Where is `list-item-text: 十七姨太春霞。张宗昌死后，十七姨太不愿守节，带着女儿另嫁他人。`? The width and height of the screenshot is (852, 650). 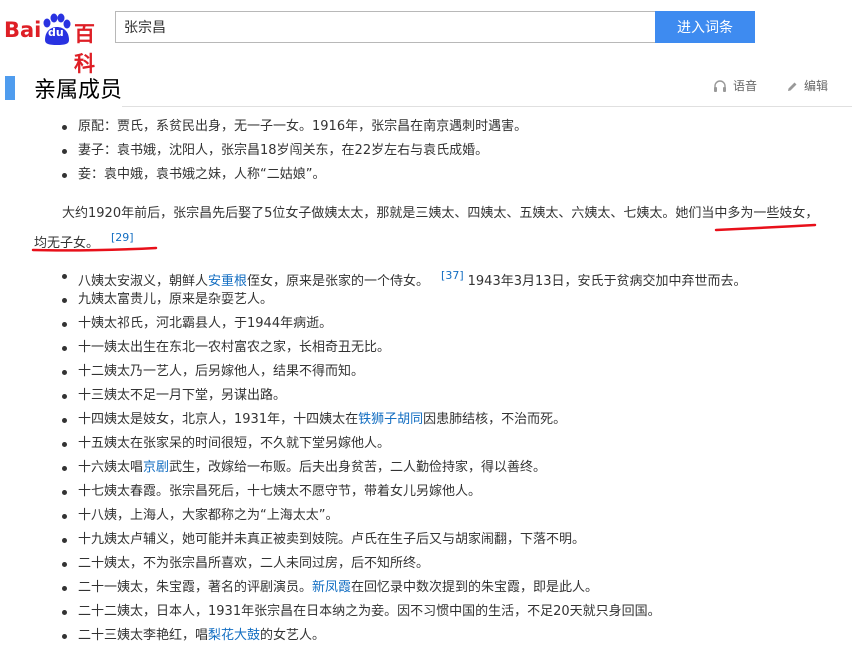
list-item-text: 十七姨太春霞。张宗昌死后，十七姨太不愿守节，带着女儿另嫁他人。 is located at coordinates (280, 491).